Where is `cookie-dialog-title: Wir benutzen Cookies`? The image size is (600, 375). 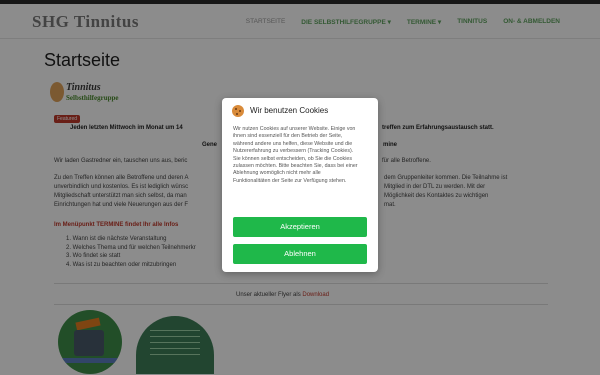 cookie-dialog-title: Wir benutzen Cookies is located at coordinates (289, 110).